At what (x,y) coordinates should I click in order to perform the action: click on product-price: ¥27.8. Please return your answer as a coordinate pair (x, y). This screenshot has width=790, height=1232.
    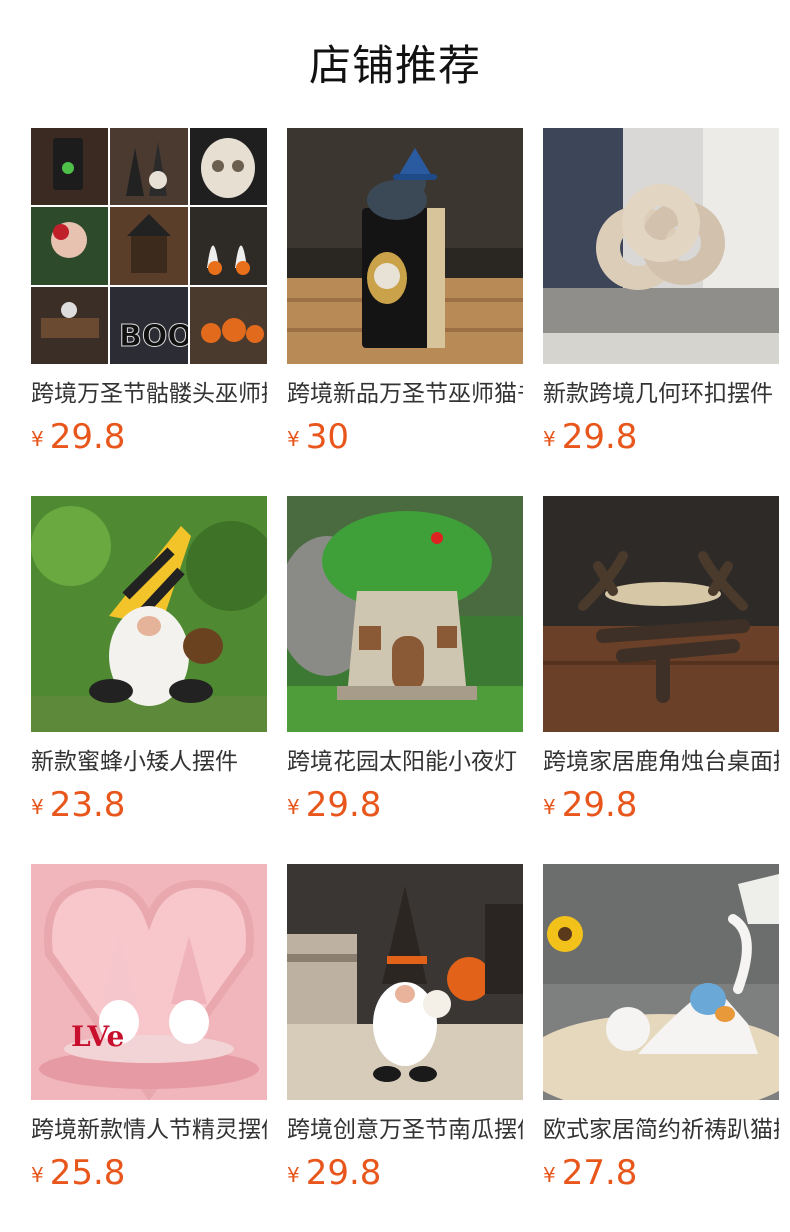
    Looking at the image, I should click on (590, 1173).